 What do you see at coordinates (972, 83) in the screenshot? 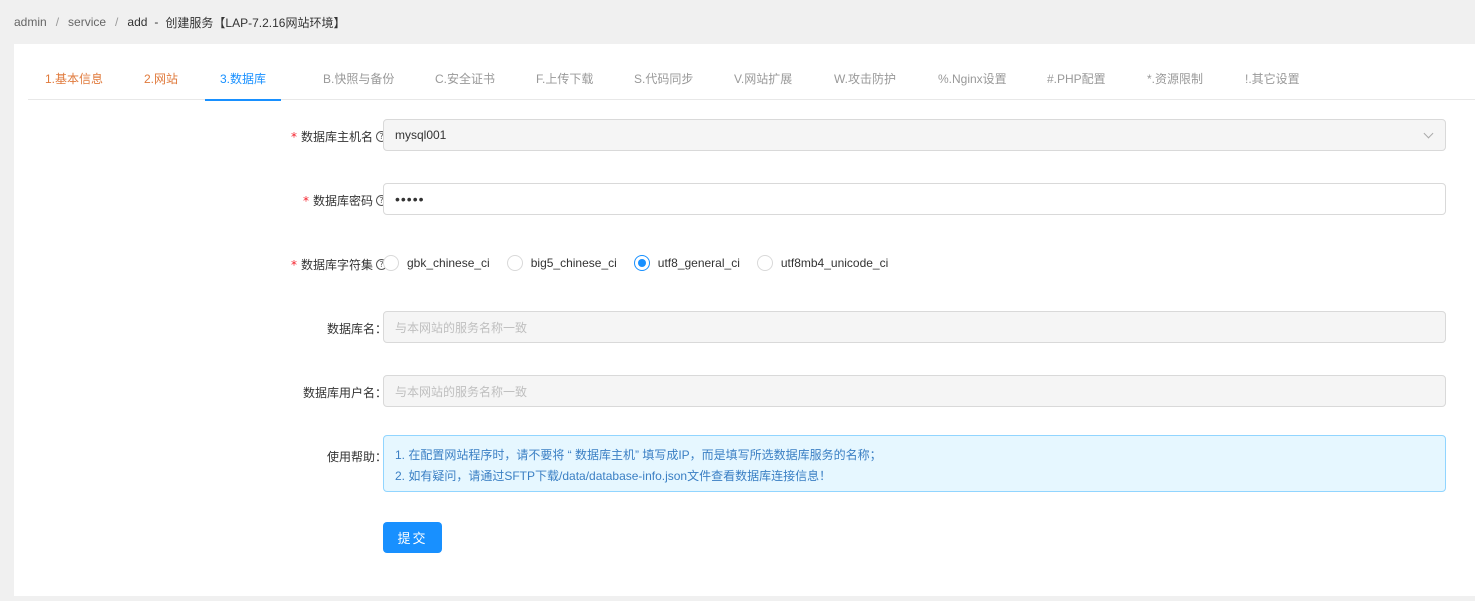
I see `tab-nginx-settings: %.Nginx设置` at bounding box center [972, 83].